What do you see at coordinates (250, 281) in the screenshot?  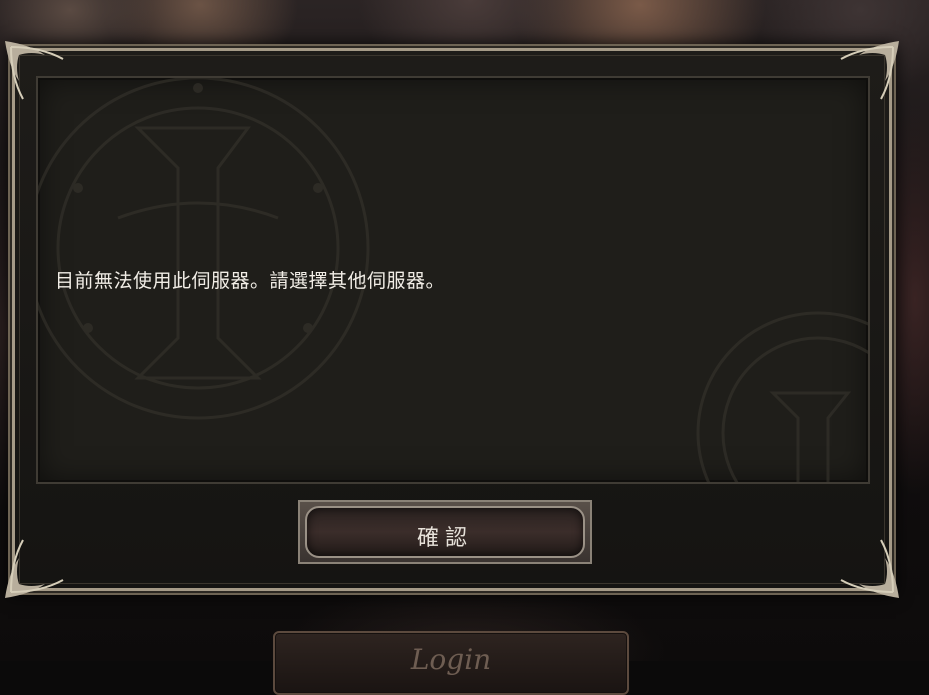 I see `error-message: 目前無法使用此伺服器。請選擇其他伺服器。` at bounding box center [250, 281].